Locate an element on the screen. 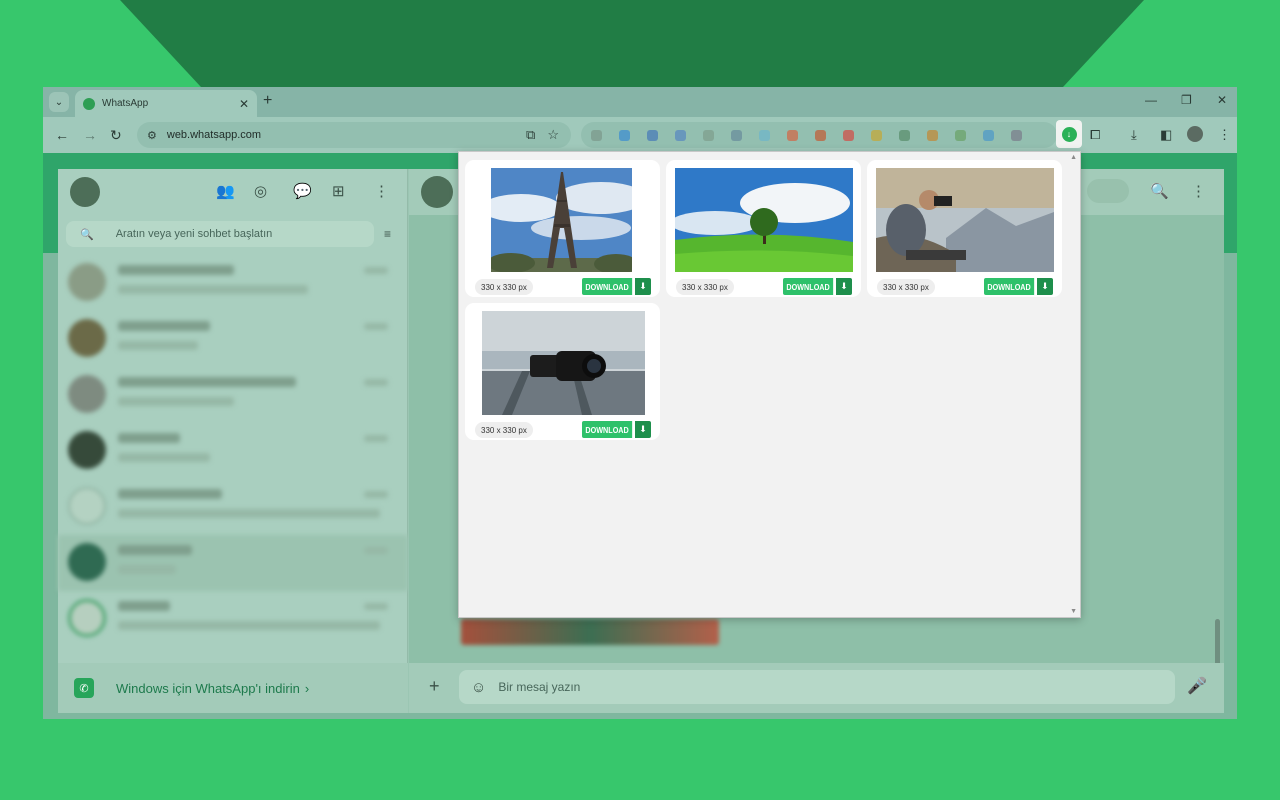 Image resolution: width=1280 pixels, height=800 pixels. browser-toolbar: ← → ↻ ⚙ web.whatsapp.com ⧉ ☆ ↓ ⧠ ⤓ ◧ ⋮ is located at coordinates (640, 135).